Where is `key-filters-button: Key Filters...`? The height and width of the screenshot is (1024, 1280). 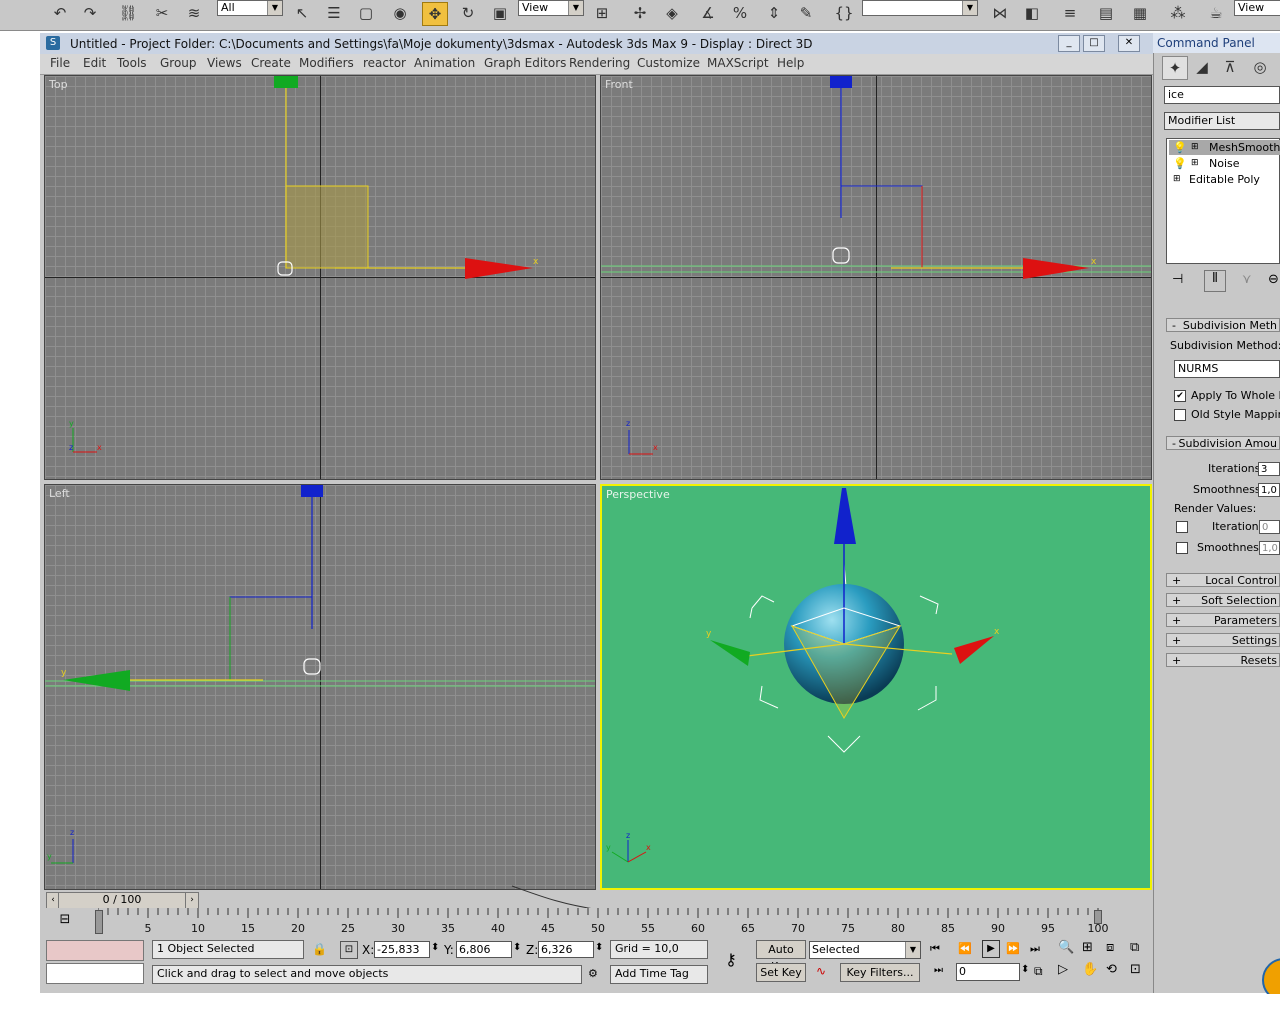
key-filters-button: Key Filters... is located at coordinates (880, 972).